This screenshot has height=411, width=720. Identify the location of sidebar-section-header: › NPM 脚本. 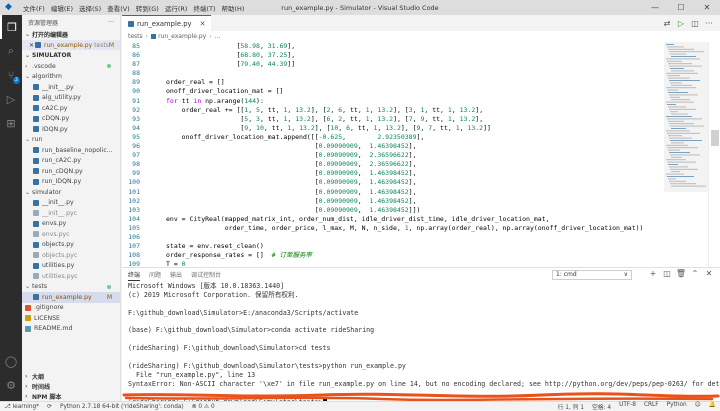
(71, 396).